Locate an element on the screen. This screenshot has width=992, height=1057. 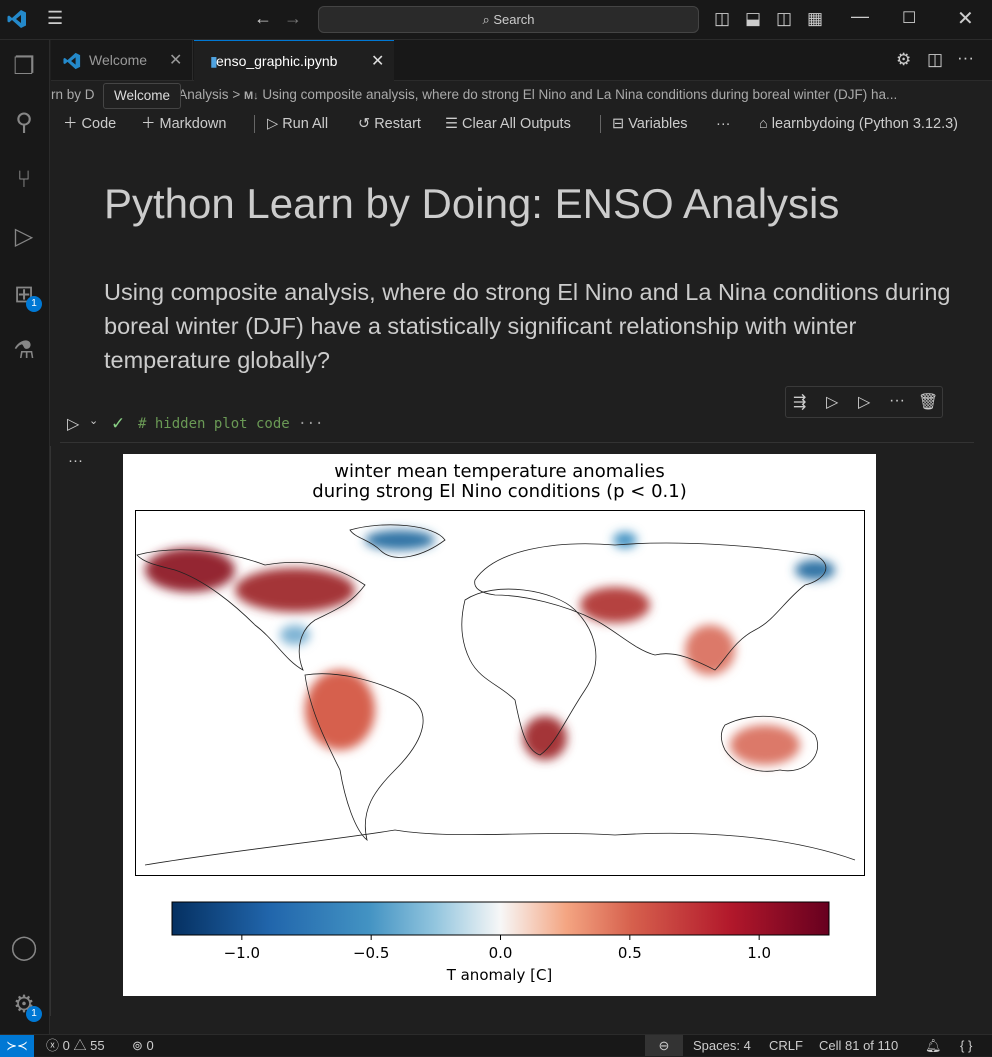
activity-bar: ❐ ⚲ ⑂ ▷ ⊞ 1 ⚗ ◯ ⚙ 1 is located at coordinates (25, 537).